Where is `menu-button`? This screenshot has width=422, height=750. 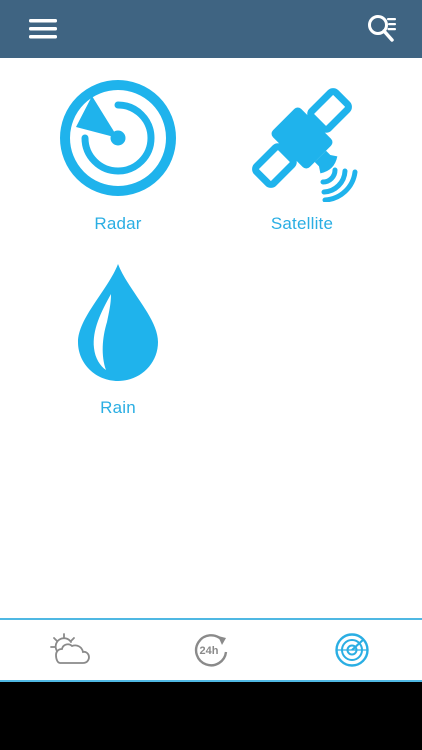 menu-button is located at coordinates (43, 29).